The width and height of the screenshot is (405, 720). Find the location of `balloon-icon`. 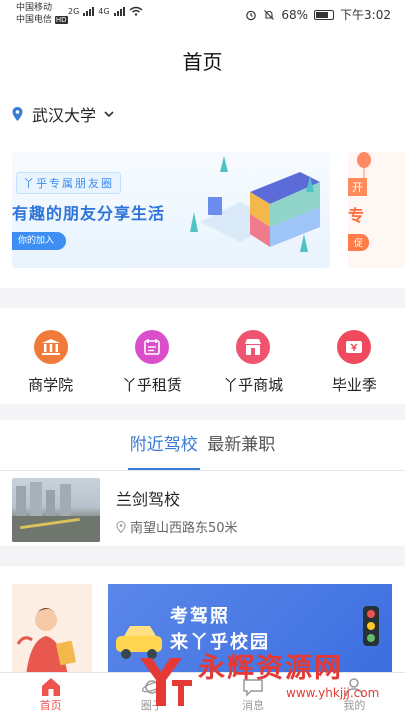

balloon-icon is located at coordinates (364, 165).